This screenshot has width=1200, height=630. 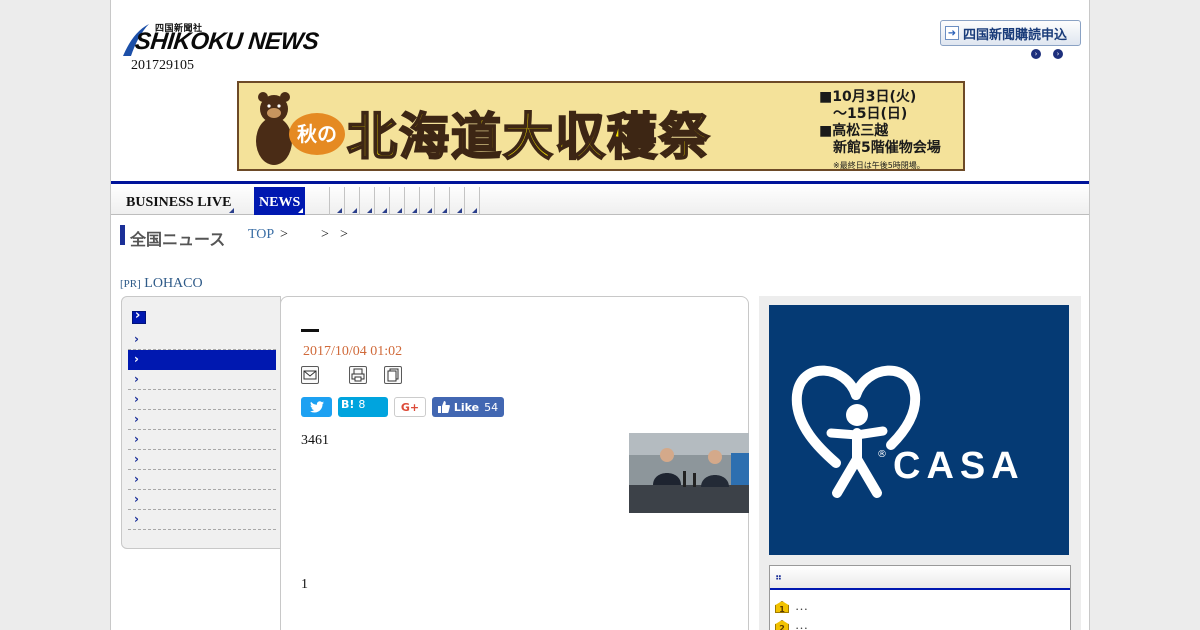 I want to click on banner-aki: 秋の, so click(x=317, y=134).